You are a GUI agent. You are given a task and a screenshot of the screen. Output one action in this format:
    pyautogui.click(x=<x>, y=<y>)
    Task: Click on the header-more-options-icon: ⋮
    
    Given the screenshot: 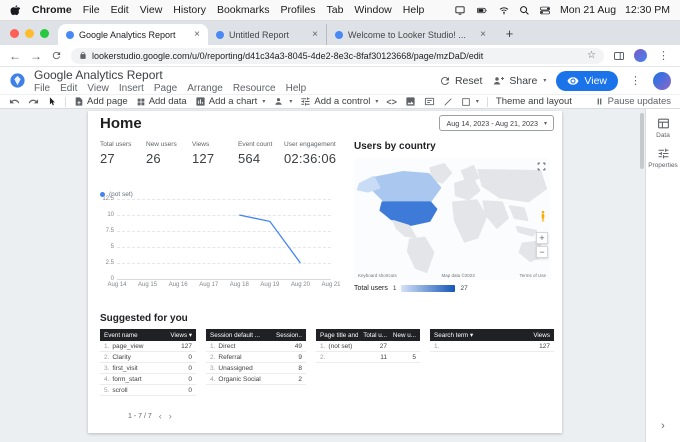 What is the action you would take?
    pyautogui.click(x=635, y=80)
    